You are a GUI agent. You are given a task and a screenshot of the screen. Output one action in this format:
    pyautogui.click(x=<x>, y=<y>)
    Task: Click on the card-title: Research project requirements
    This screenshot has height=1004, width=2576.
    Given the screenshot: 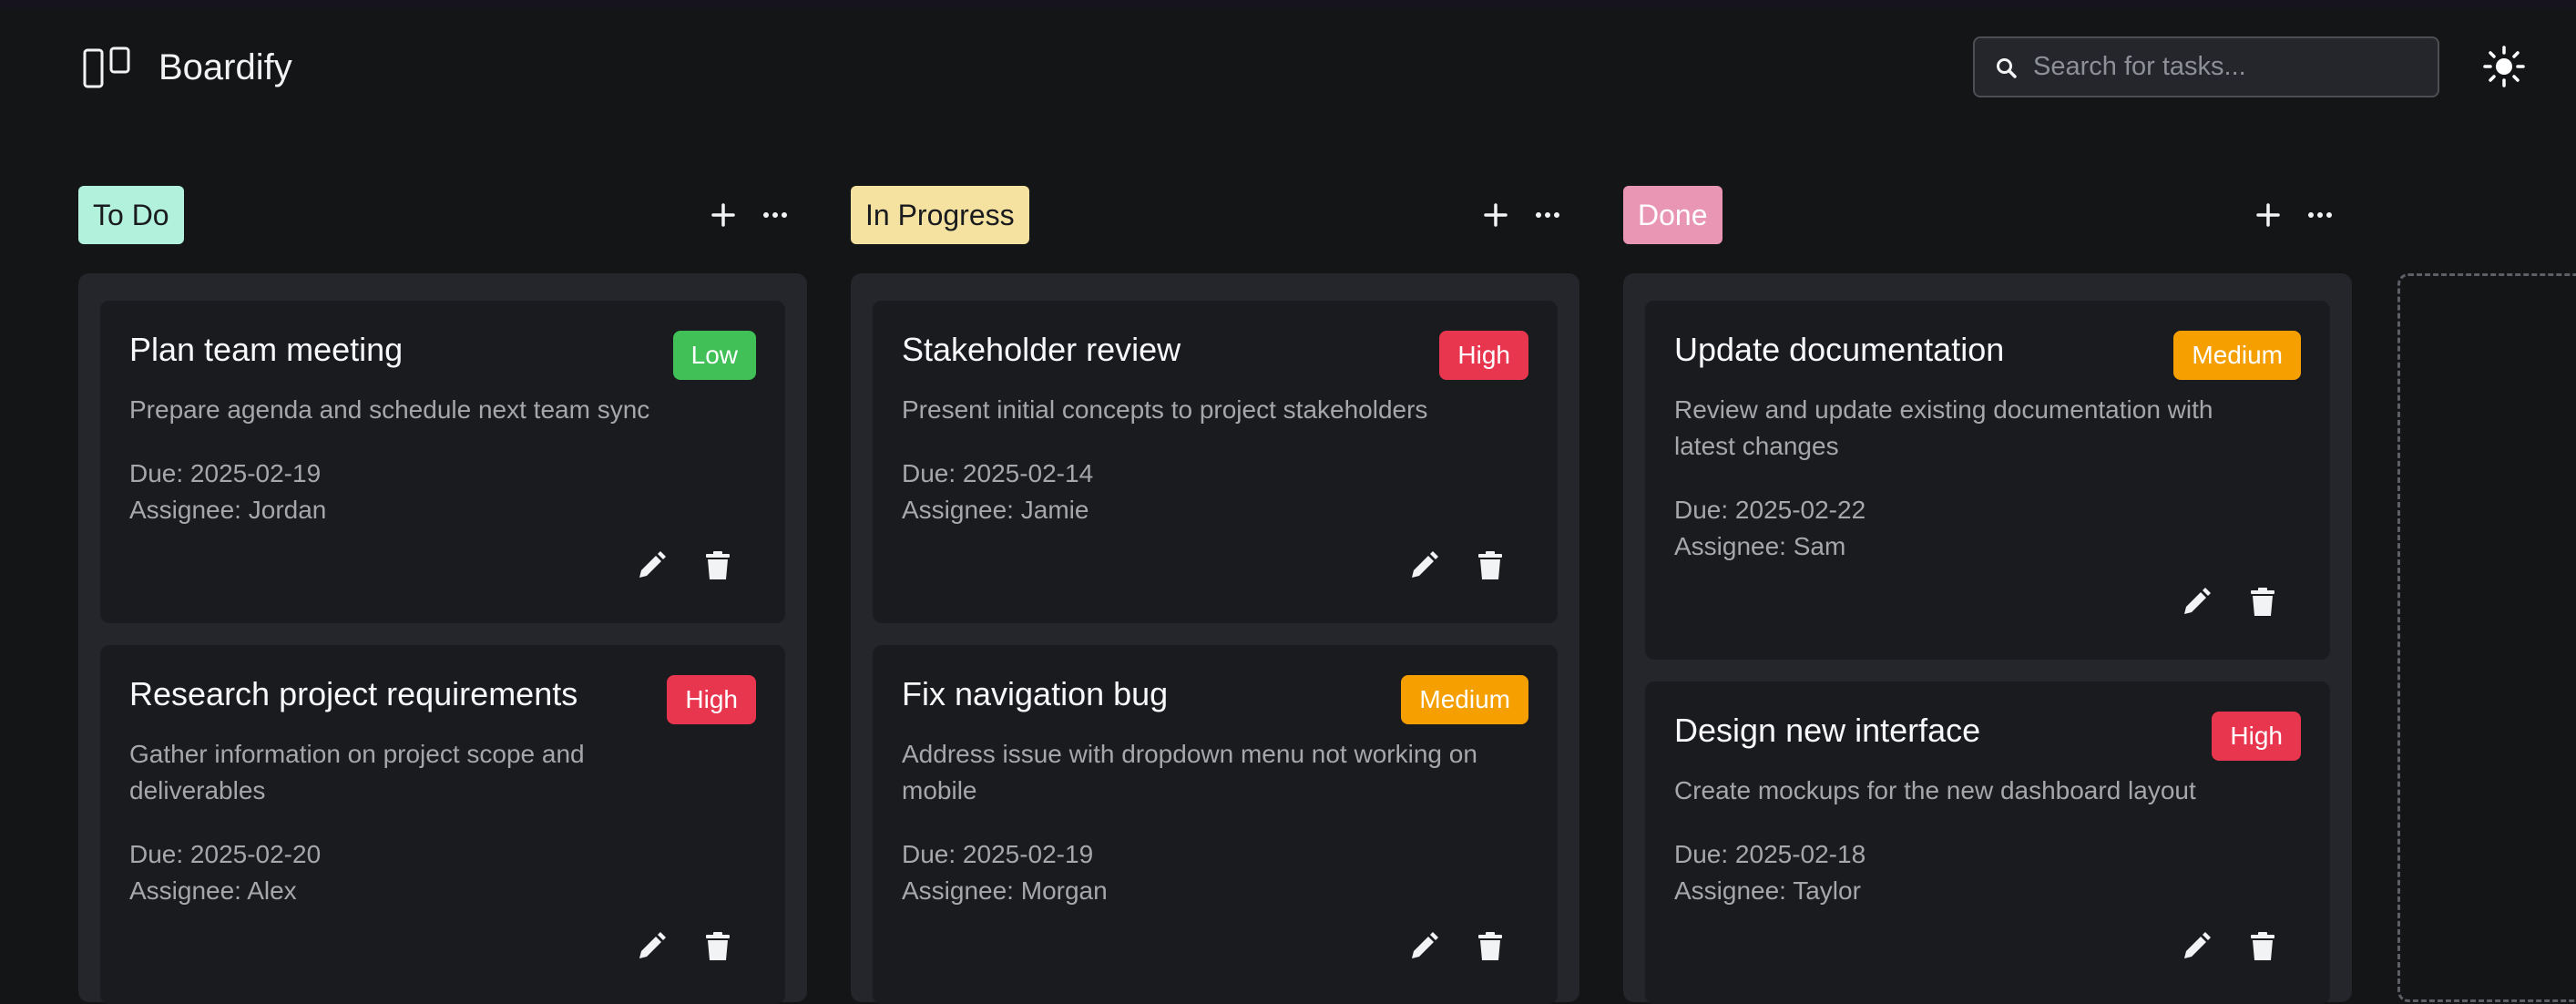 What is the action you would take?
    pyautogui.click(x=353, y=693)
    